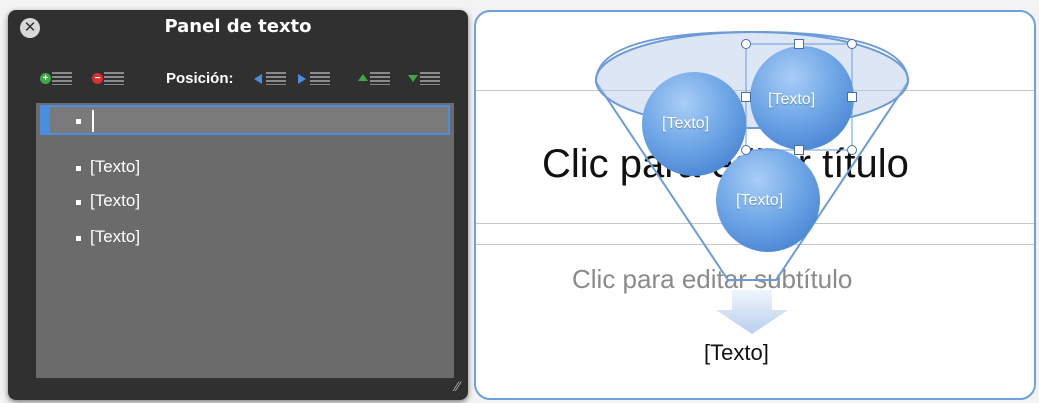 The width and height of the screenshot is (1039, 403). Describe the element at coordinates (457, 386) in the screenshot. I see `resize-grip-icon: ⁄⁄` at that location.